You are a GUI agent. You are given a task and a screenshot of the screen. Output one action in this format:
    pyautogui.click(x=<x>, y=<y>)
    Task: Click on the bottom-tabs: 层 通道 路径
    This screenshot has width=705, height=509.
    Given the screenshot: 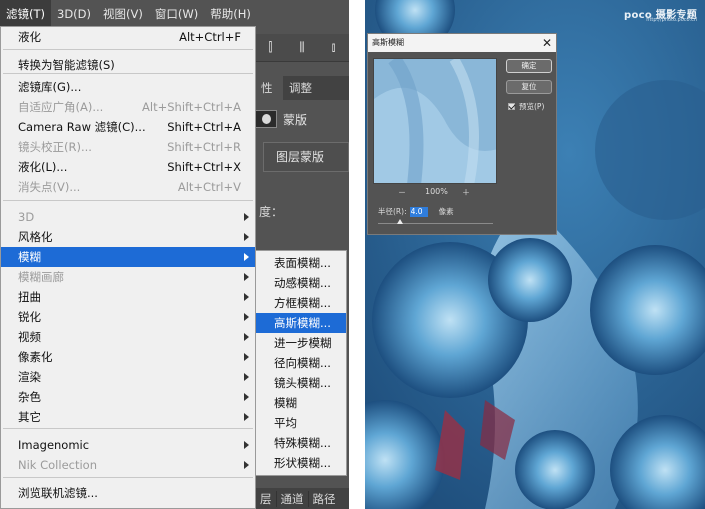 What is the action you would take?
    pyautogui.click(x=302, y=498)
    